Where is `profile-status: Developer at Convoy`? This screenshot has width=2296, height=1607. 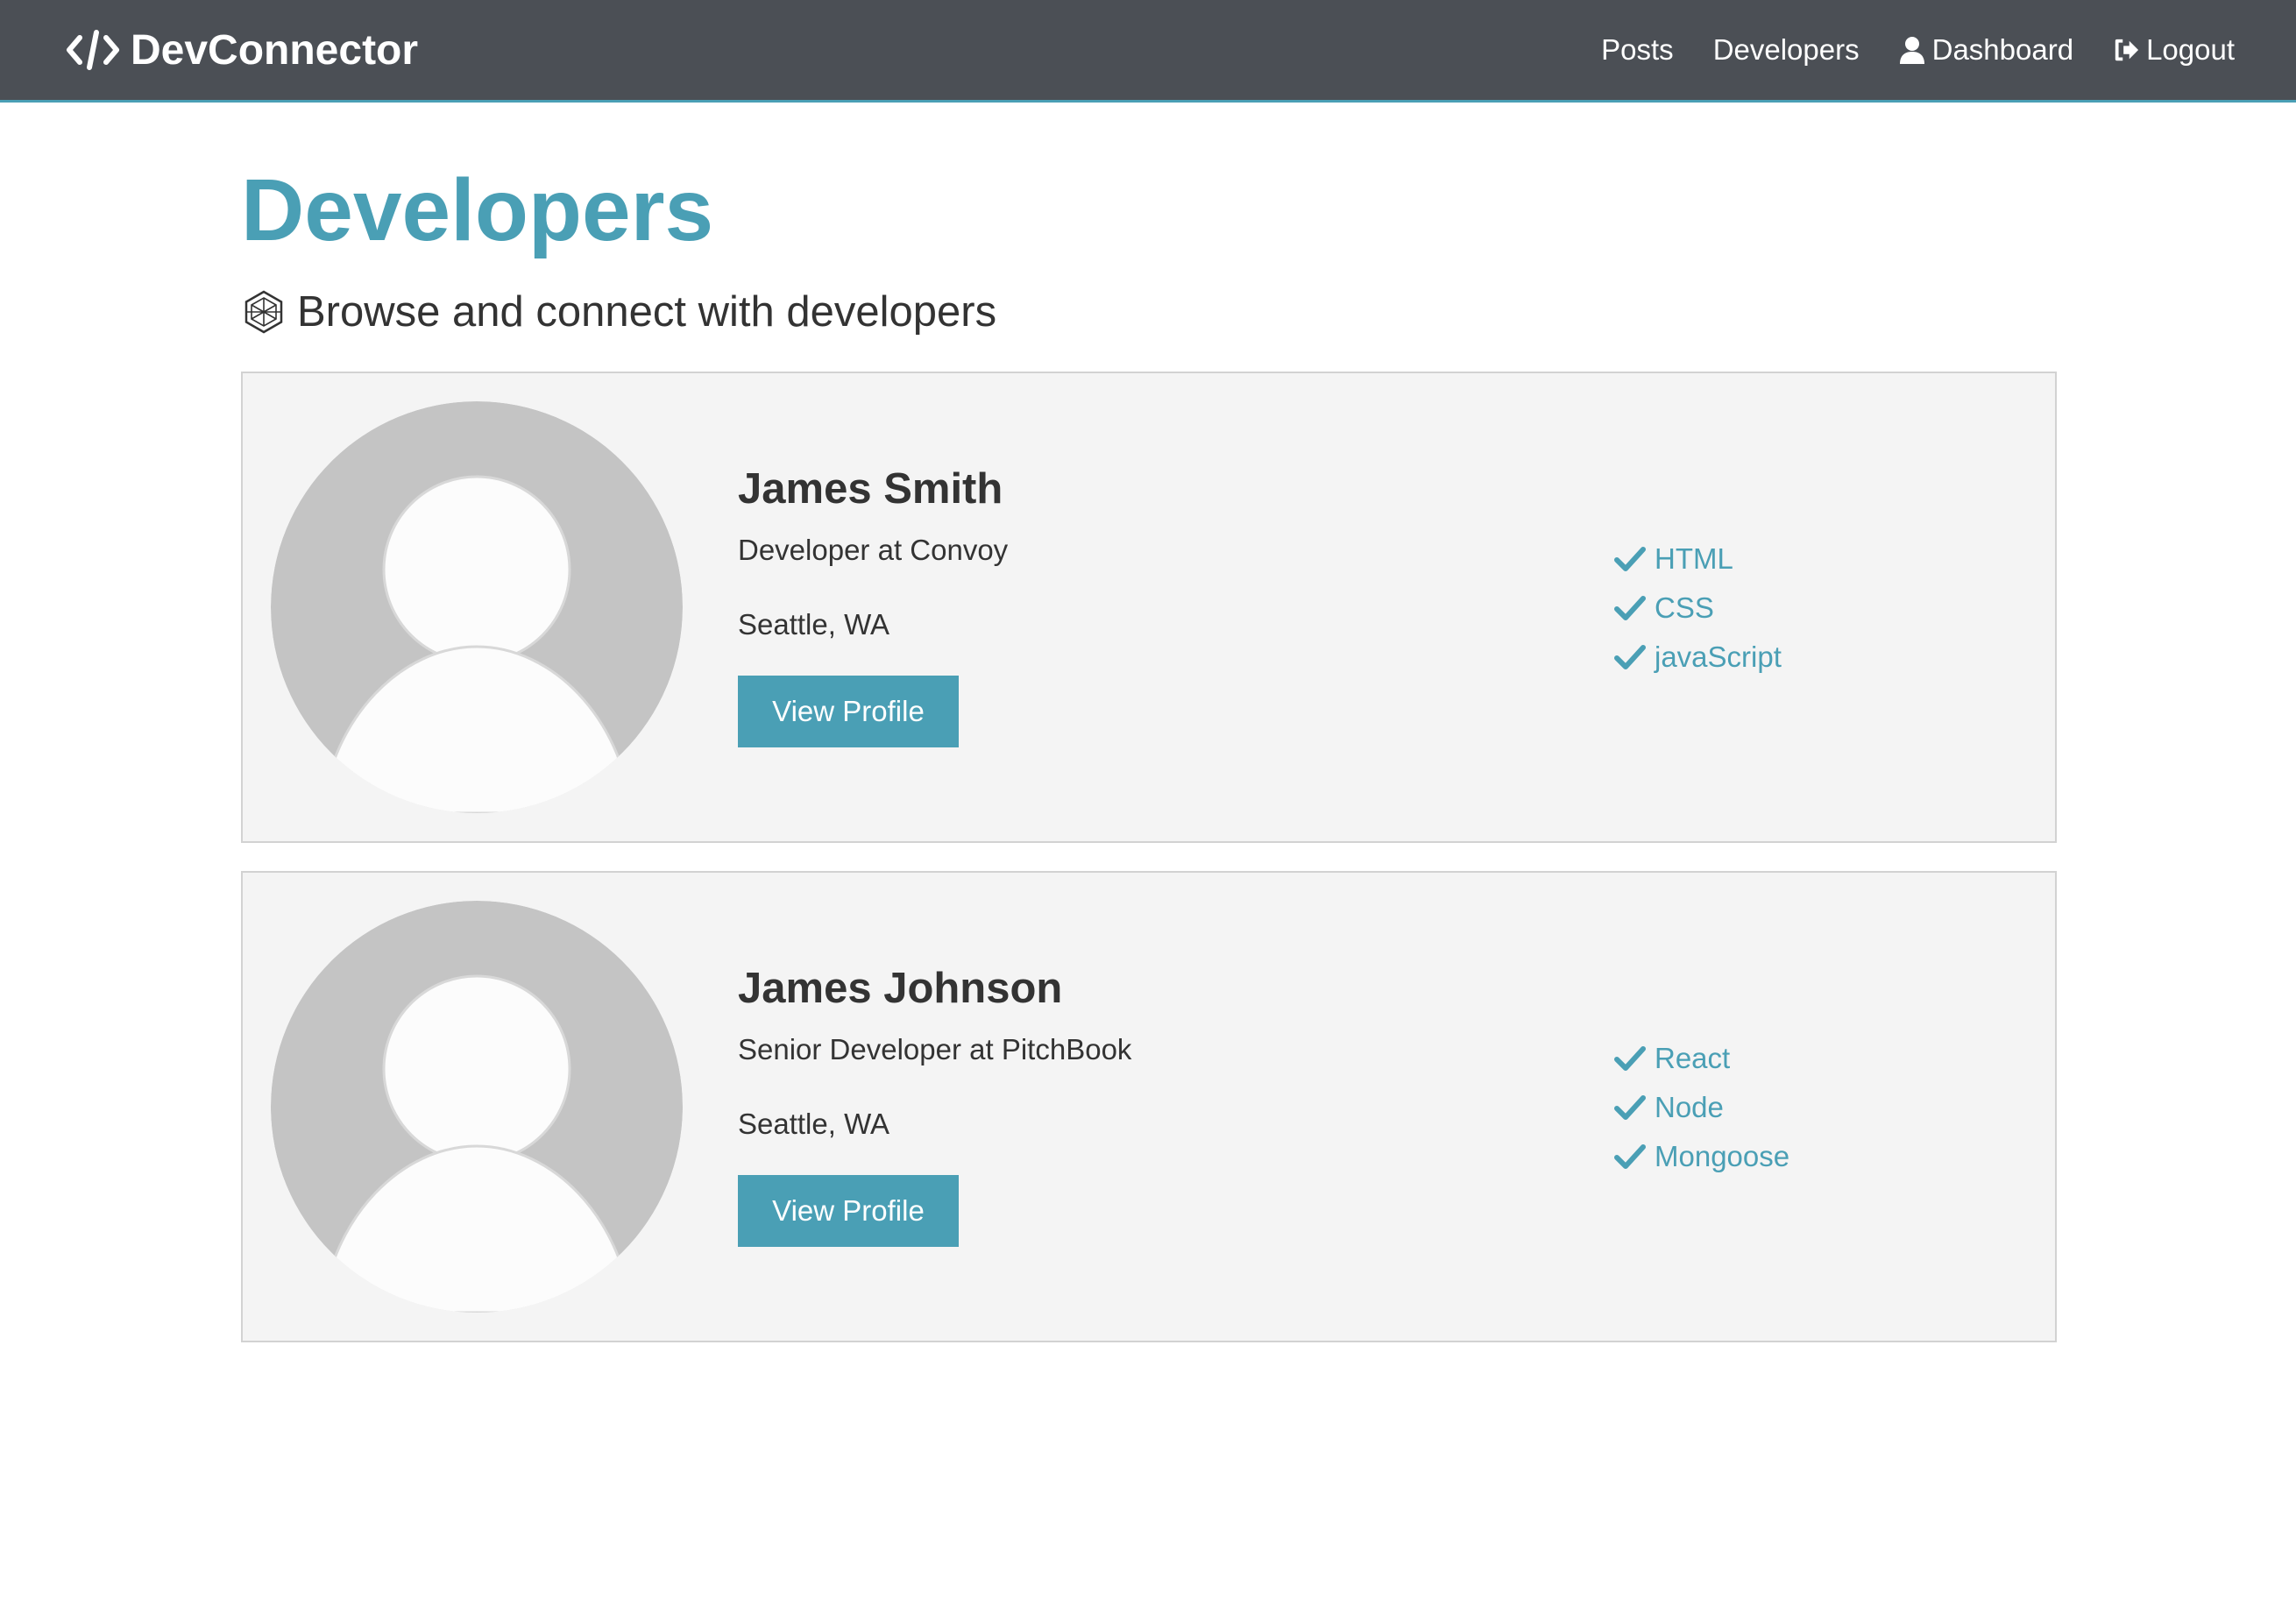
profile-status: Developer at Convoy is located at coordinates (873, 550).